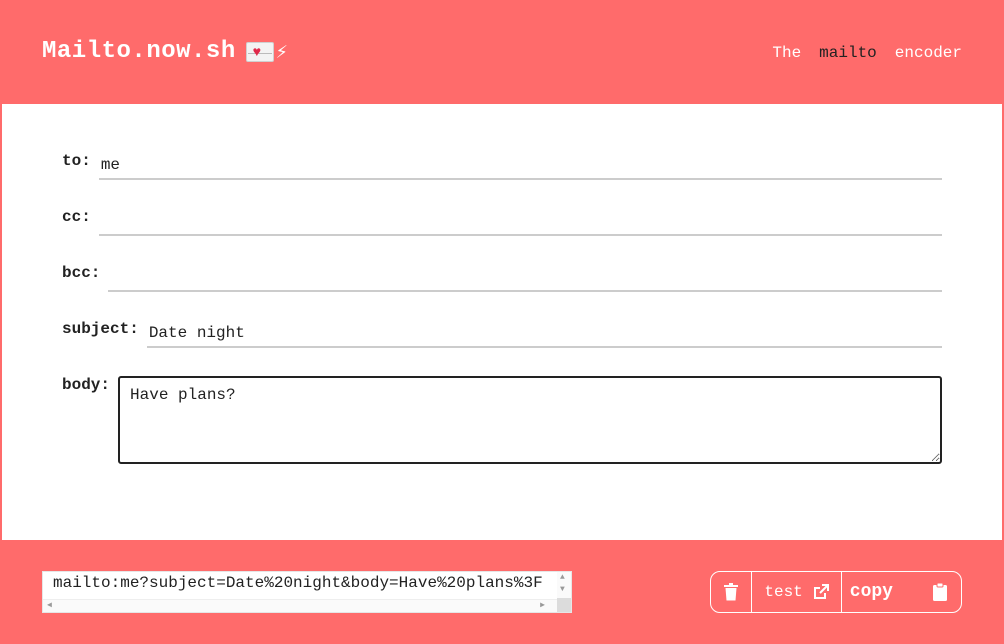 The width and height of the screenshot is (1004, 644). I want to click on vertical-scrollbar: ▲ ▼, so click(564, 586).